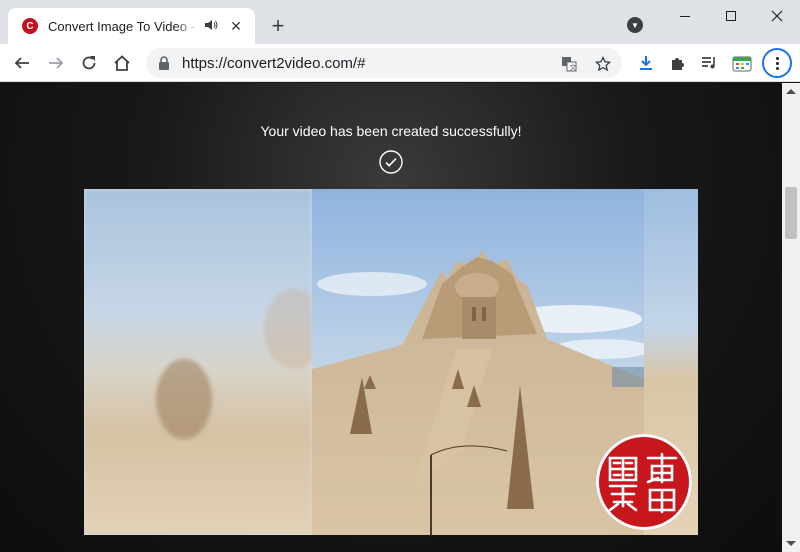 The image size is (800, 552). Describe the element at coordinates (391, 162) in the screenshot. I see `check-circle-icon` at that location.